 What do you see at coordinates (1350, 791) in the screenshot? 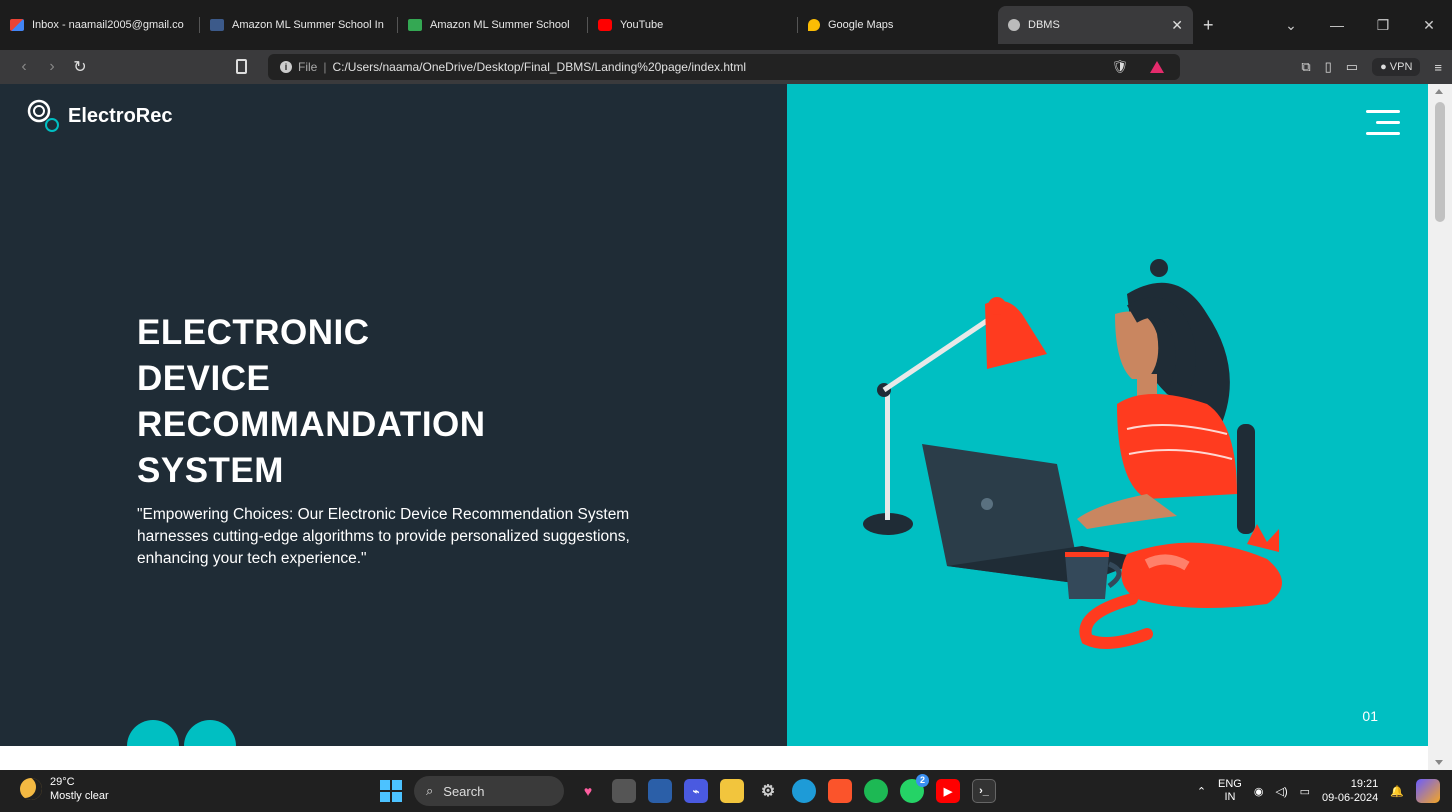
I see `clock: 19:21 09-06-2024` at bounding box center [1350, 791].